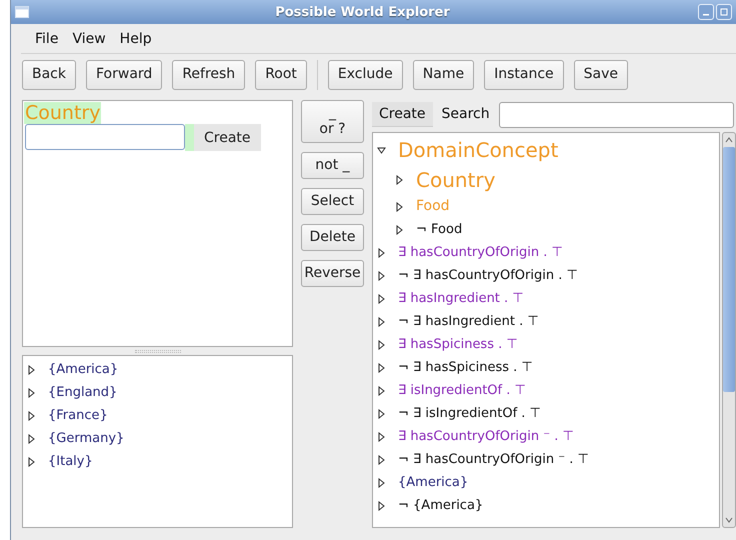 Image resolution: width=736 pixels, height=540 pixels. Describe the element at coordinates (524, 75) in the screenshot. I see `toolbar-button: Instance` at that location.